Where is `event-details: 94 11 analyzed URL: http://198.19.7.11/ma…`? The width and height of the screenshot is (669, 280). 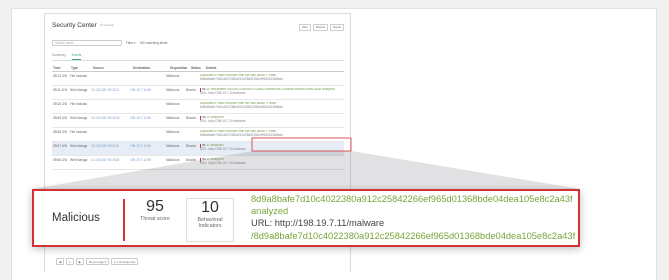 event-details: 94 11 analyzed URL: http://198.19.7.11/ma… is located at coordinates (272, 148).